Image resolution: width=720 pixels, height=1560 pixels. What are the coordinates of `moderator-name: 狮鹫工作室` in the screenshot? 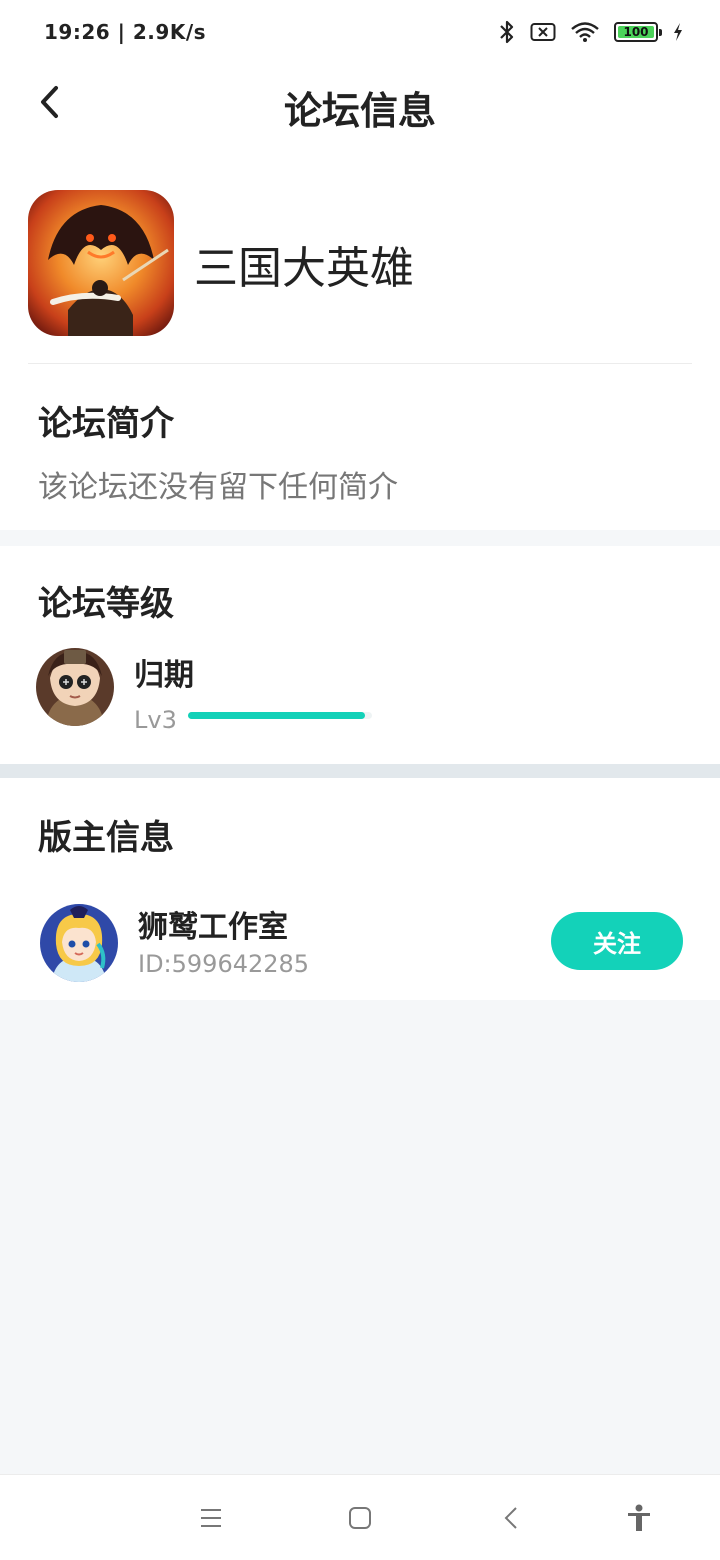 It's located at (213, 927).